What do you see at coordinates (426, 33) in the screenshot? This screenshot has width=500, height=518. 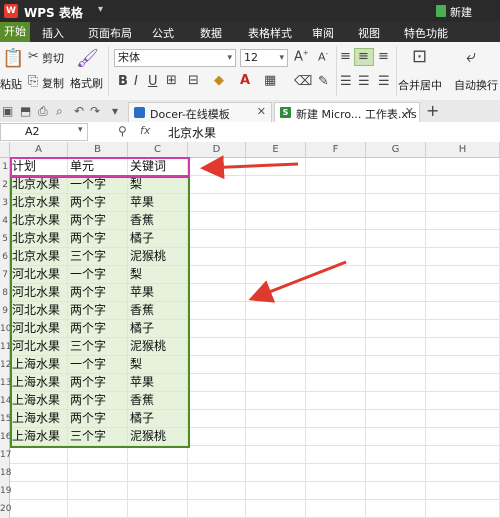 I see `menu-special: 特色功能` at bounding box center [426, 33].